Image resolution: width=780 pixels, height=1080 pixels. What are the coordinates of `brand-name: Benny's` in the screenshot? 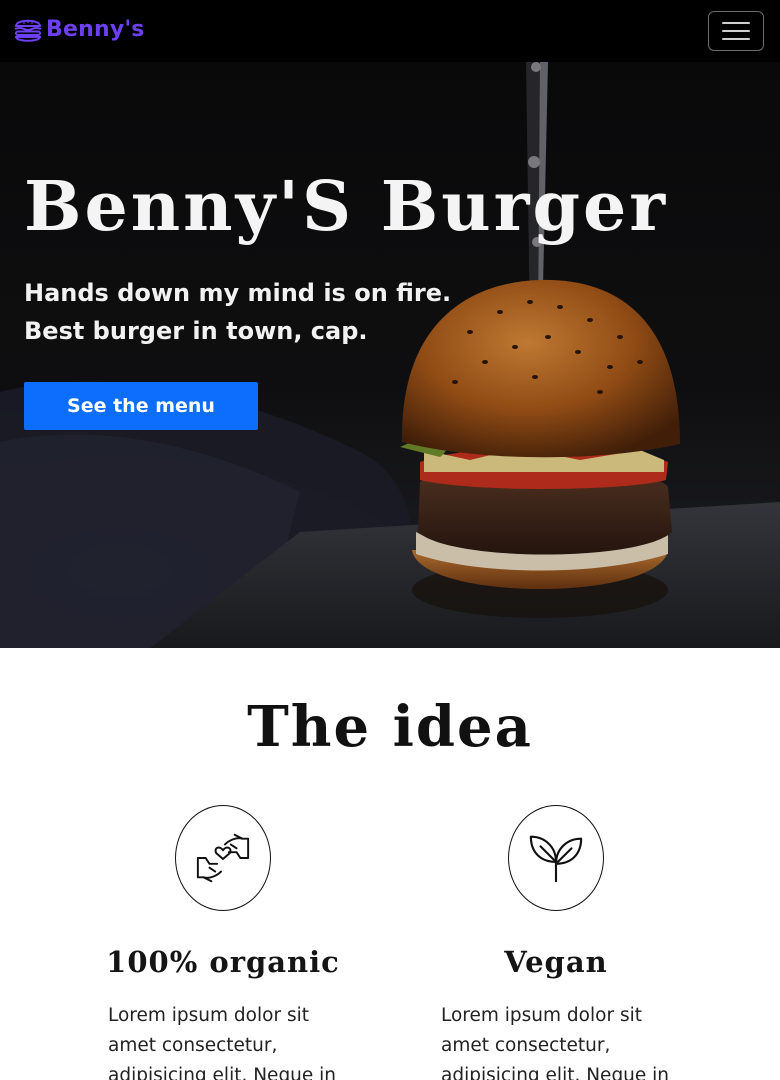 It's located at (95, 29).